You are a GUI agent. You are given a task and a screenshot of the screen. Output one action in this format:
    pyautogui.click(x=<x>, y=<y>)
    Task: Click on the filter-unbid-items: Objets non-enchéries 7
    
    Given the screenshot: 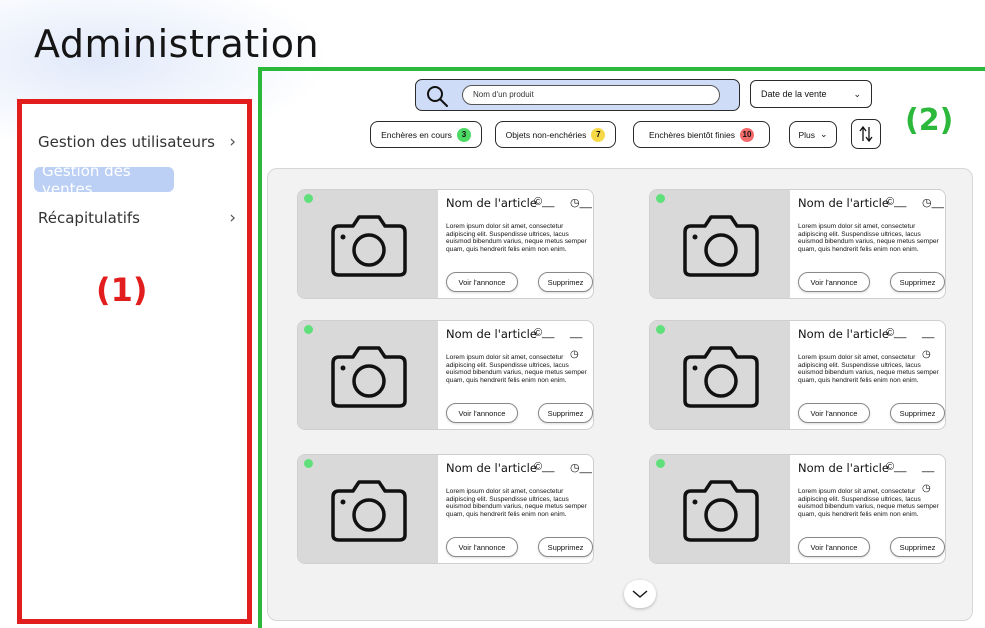 What is the action you would take?
    pyautogui.click(x=555, y=134)
    